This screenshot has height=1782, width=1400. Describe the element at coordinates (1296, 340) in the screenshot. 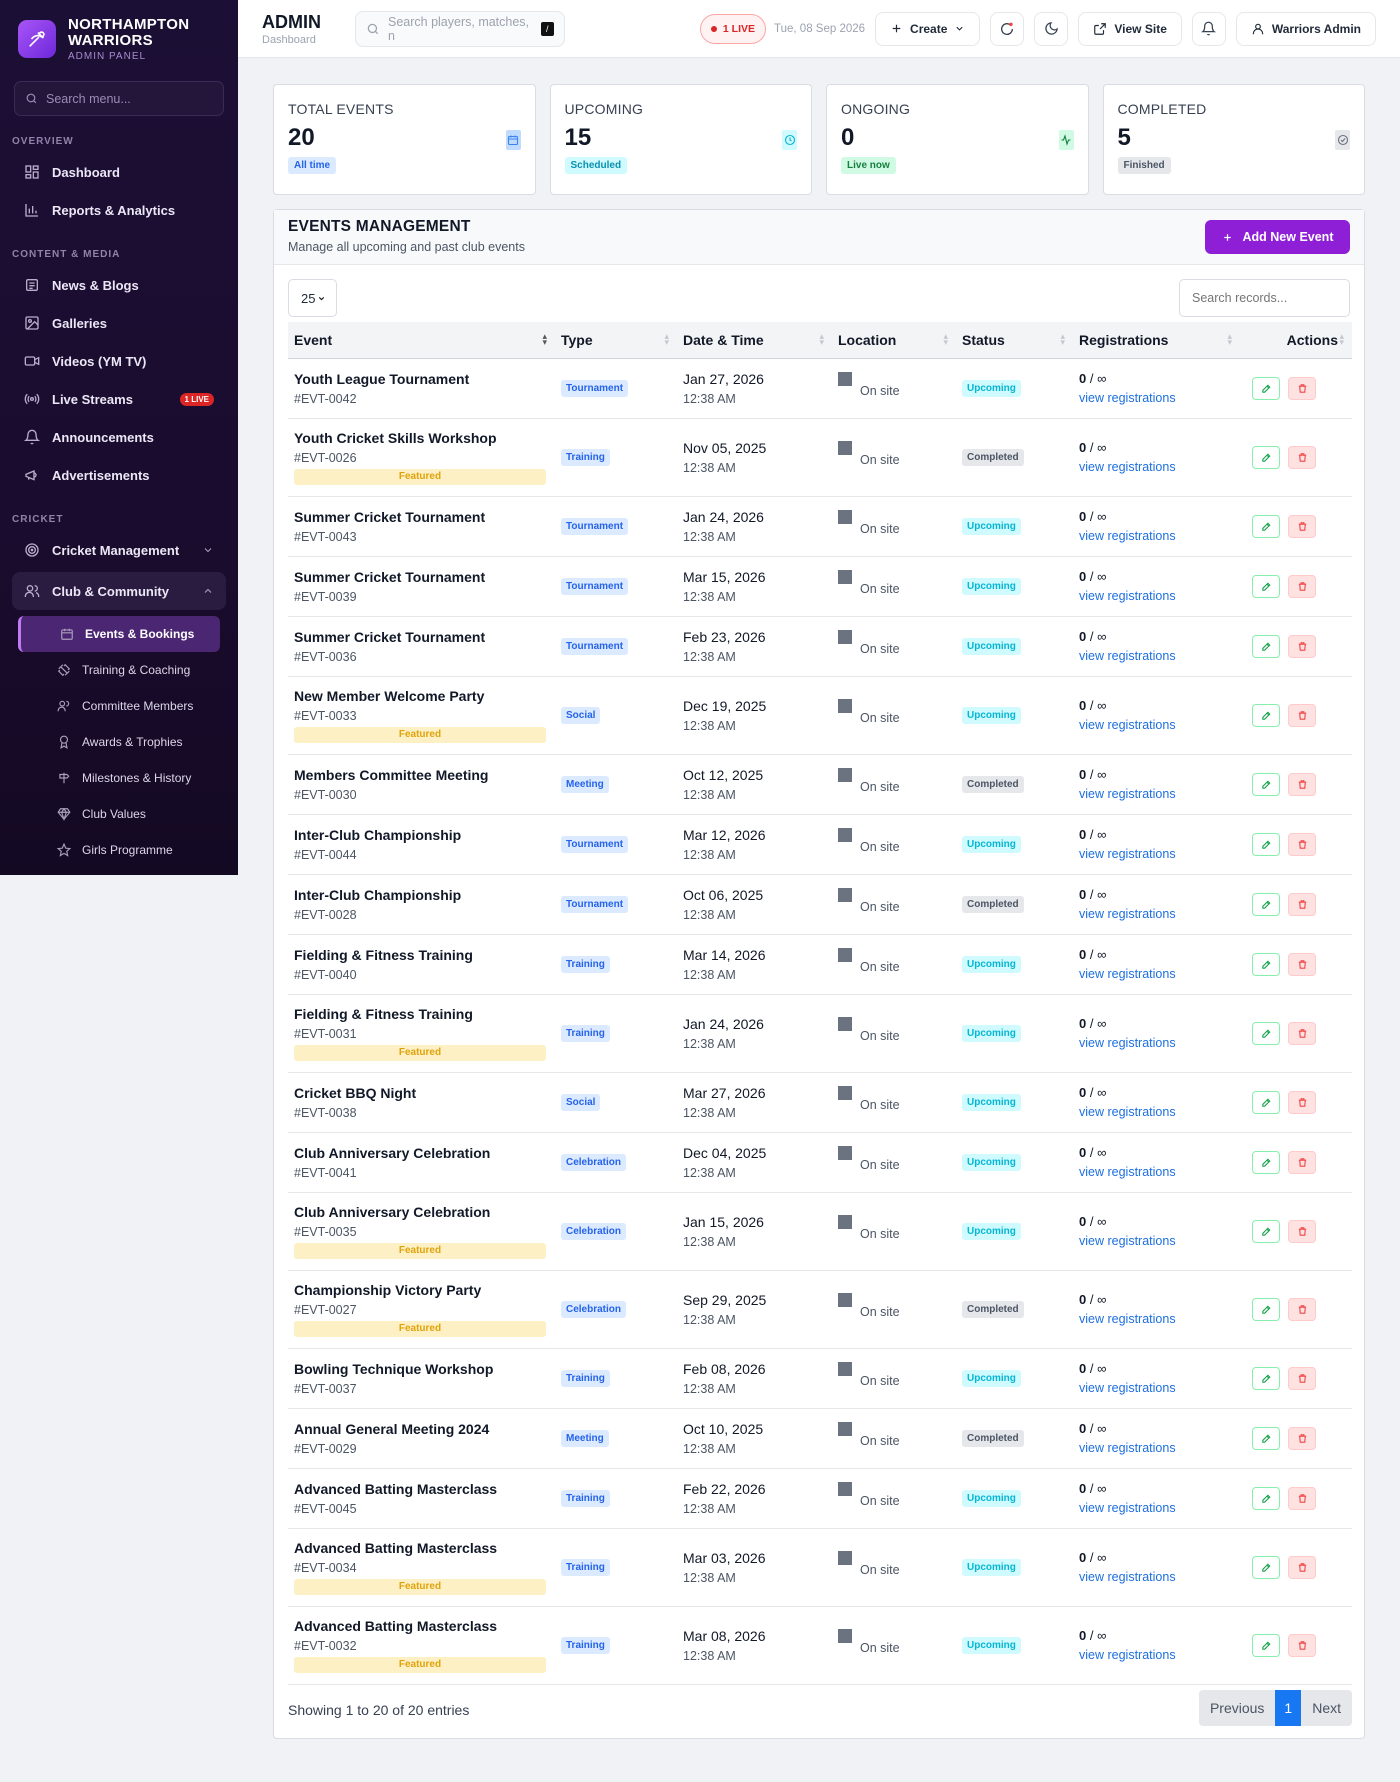

I see `column-header-actions: Actions ▴ ▾` at that location.